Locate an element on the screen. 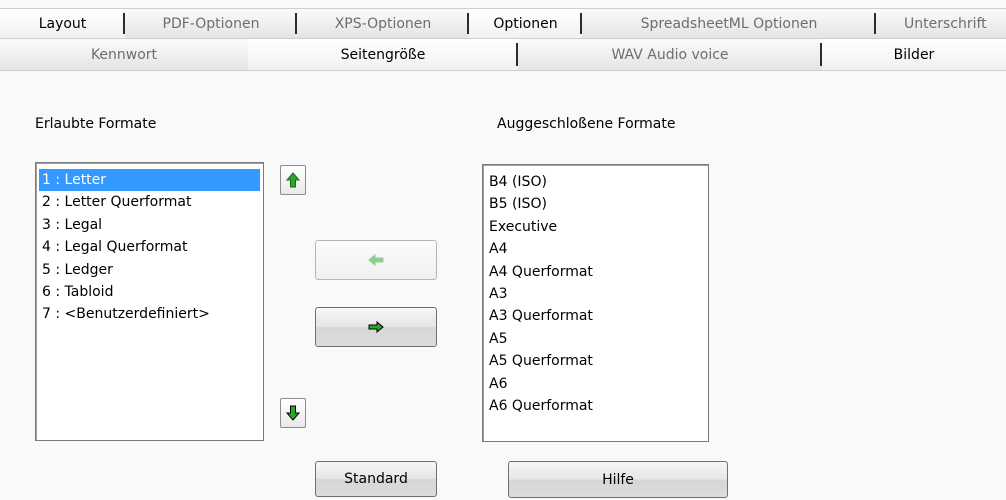  tab-label: PDF-Optionen is located at coordinates (211, 23).